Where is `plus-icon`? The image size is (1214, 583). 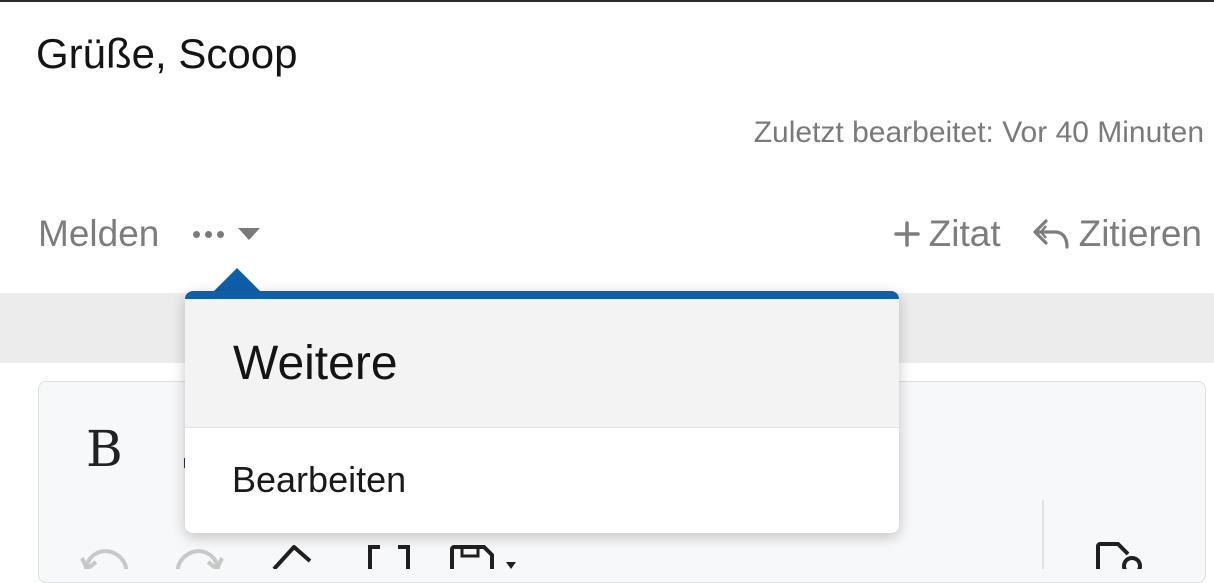 plus-icon is located at coordinates (906, 234).